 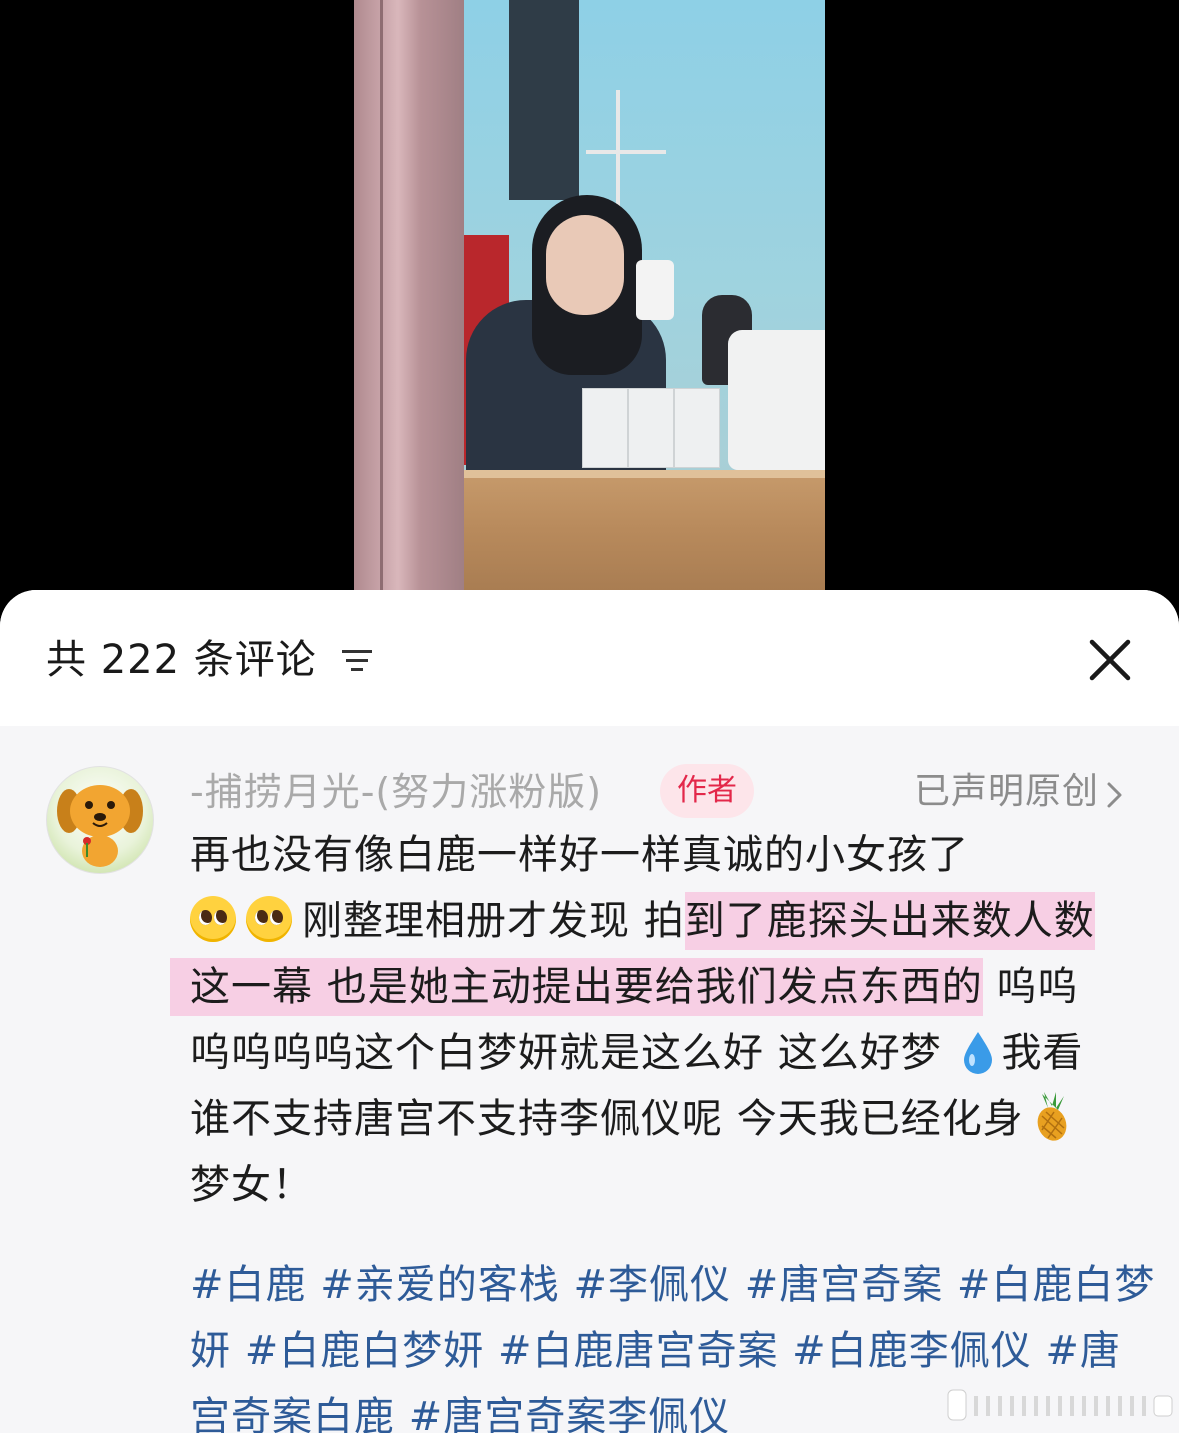 I want to click on comment-text-segment: 梦女！, so click(x=251, y=1185).